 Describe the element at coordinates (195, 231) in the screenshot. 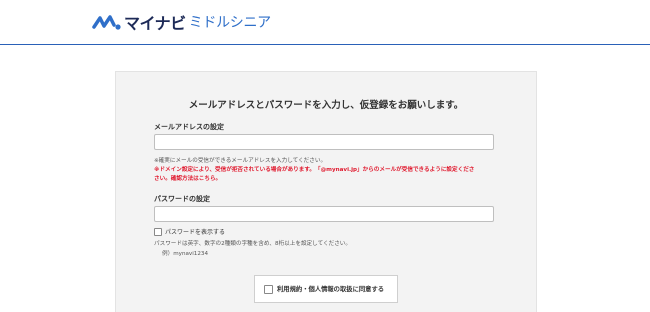

I see `show-password-label: パスワードを表示する` at that location.